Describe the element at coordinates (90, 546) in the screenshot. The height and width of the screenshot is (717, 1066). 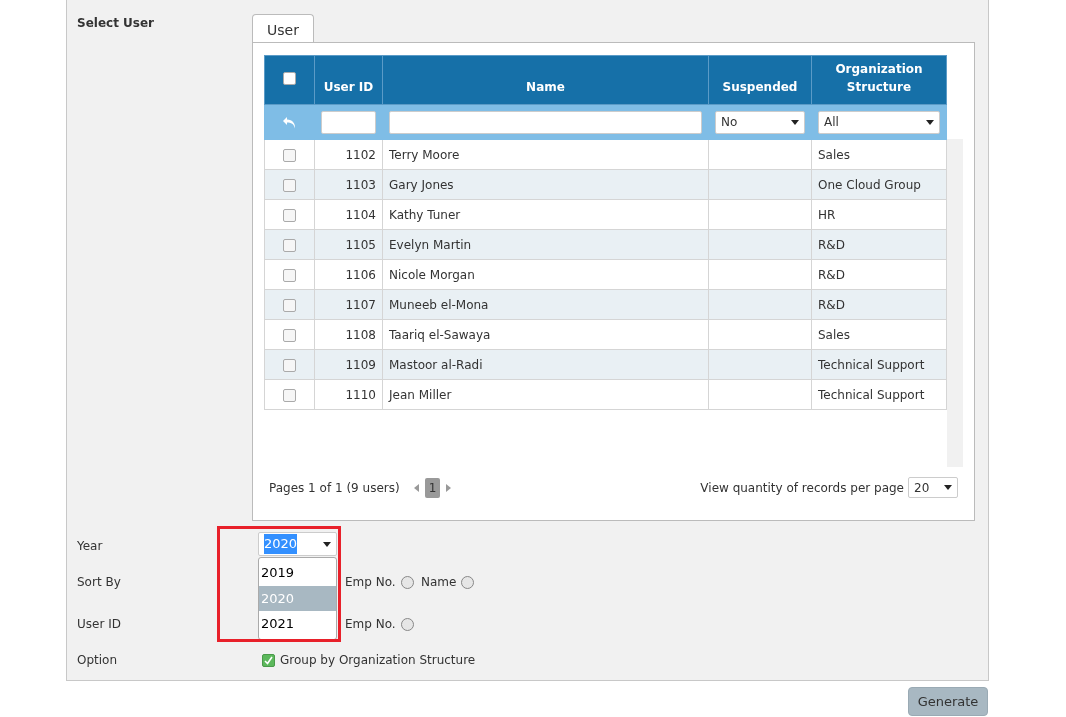
I see `field-label: Year` at that location.